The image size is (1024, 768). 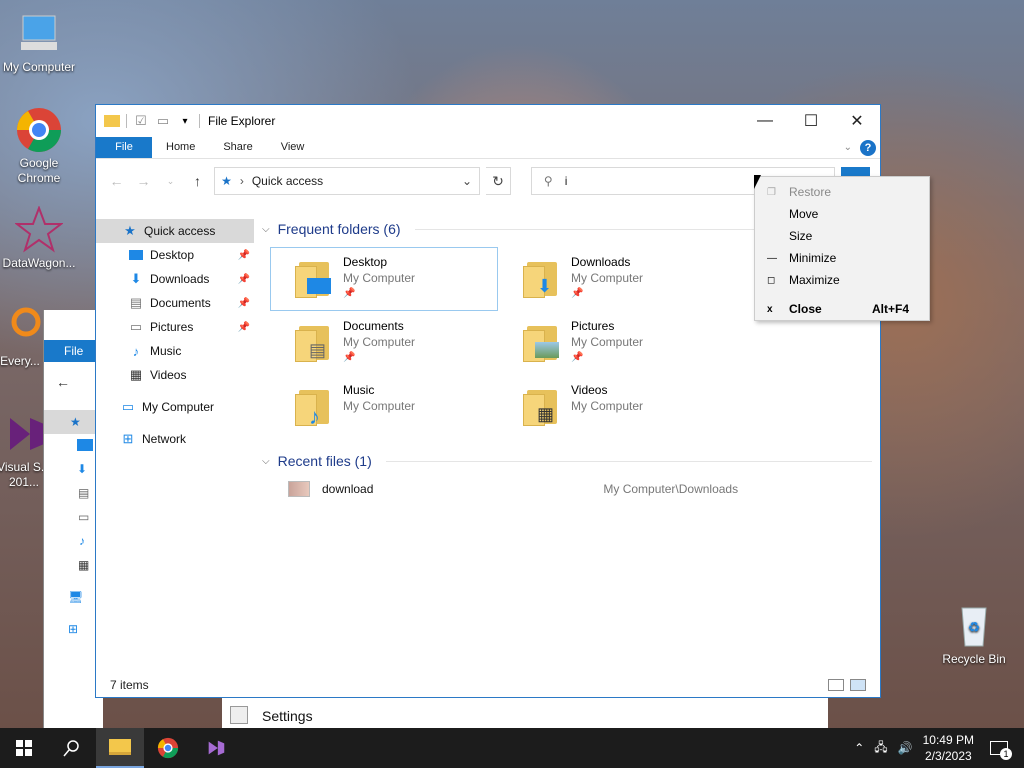 What do you see at coordinates (842, 309) in the screenshot?
I see `menu-item-close: x Close Alt+F4` at bounding box center [842, 309].